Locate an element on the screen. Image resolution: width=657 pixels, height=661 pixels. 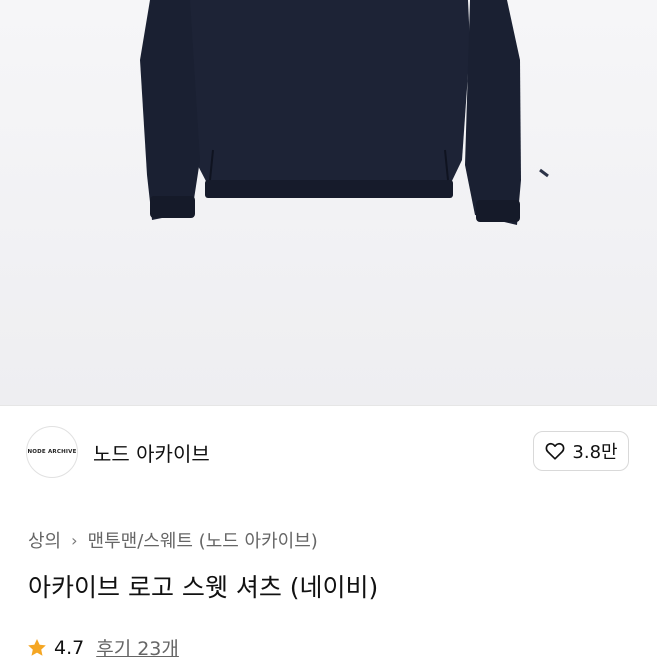
brand-logo: NODE ARCHIVE is located at coordinates (52, 452).